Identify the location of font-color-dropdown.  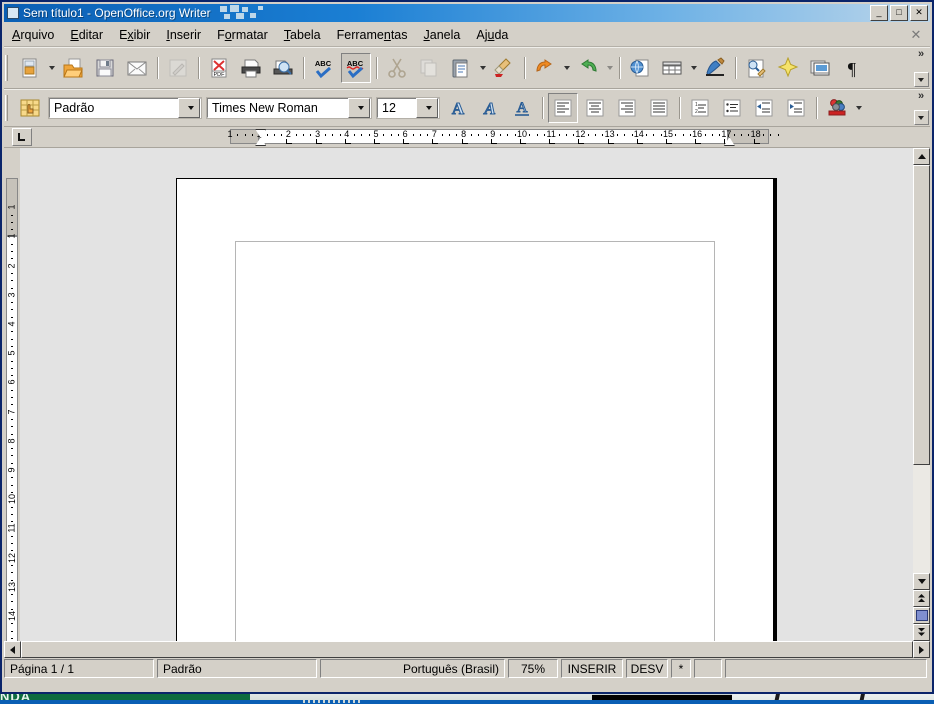
(858, 108).